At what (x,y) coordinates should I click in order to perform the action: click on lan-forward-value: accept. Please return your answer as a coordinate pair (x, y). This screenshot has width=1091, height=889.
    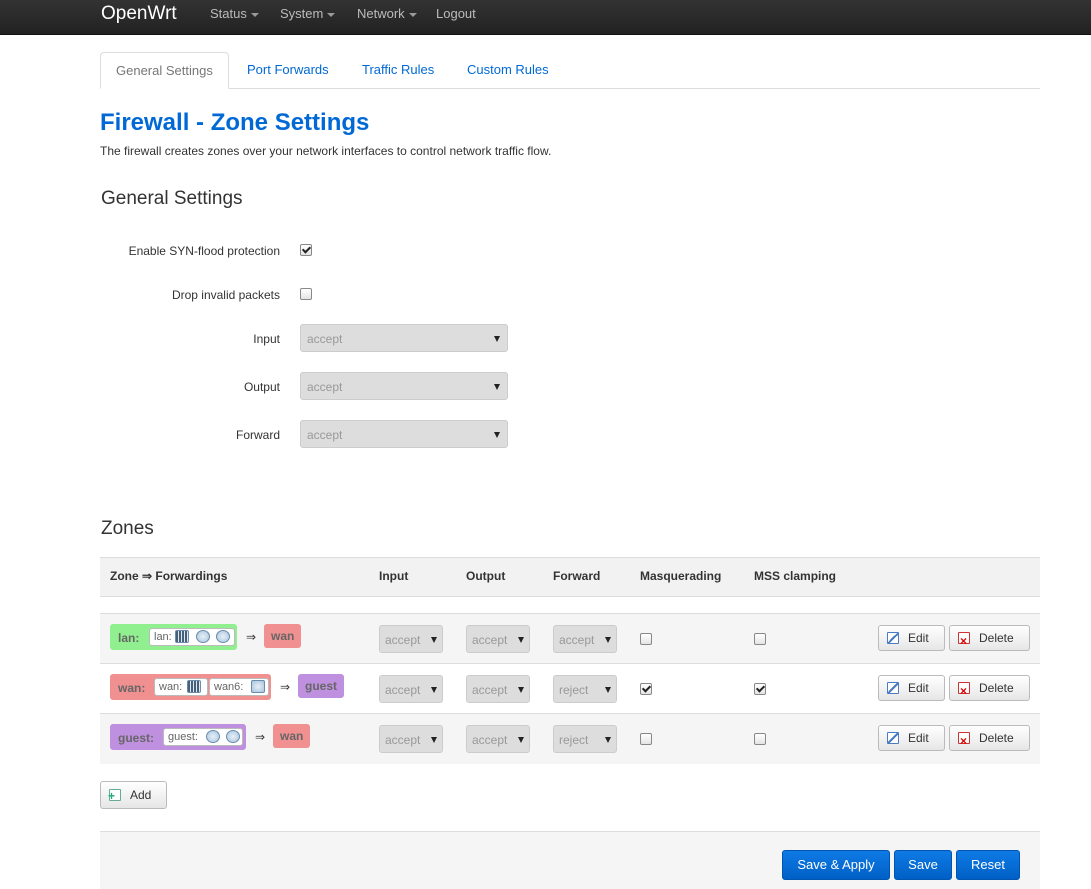
    Looking at the image, I should click on (577, 640).